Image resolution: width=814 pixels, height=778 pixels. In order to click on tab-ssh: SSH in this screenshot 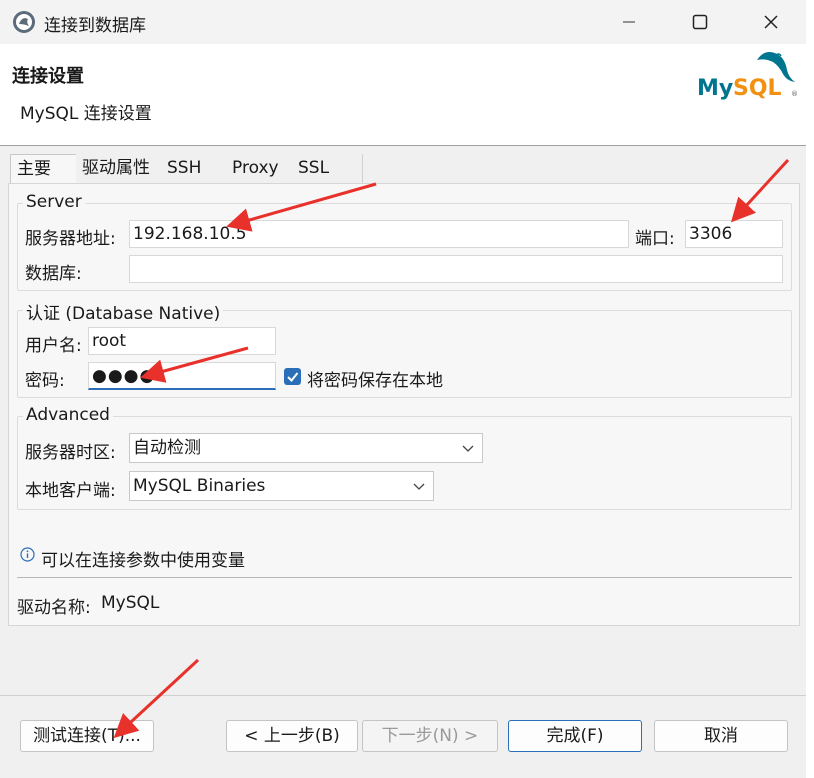, I will do `click(197, 168)`.